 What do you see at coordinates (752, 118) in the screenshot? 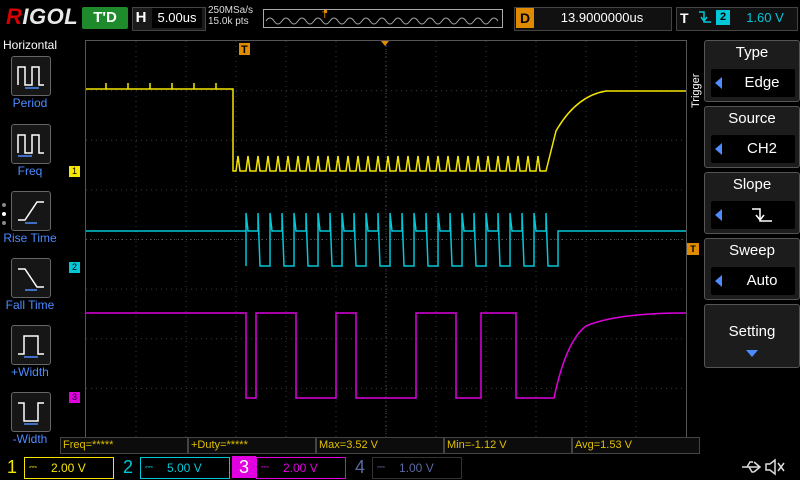
I see `source-title: Source` at bounding box center [752, 118].